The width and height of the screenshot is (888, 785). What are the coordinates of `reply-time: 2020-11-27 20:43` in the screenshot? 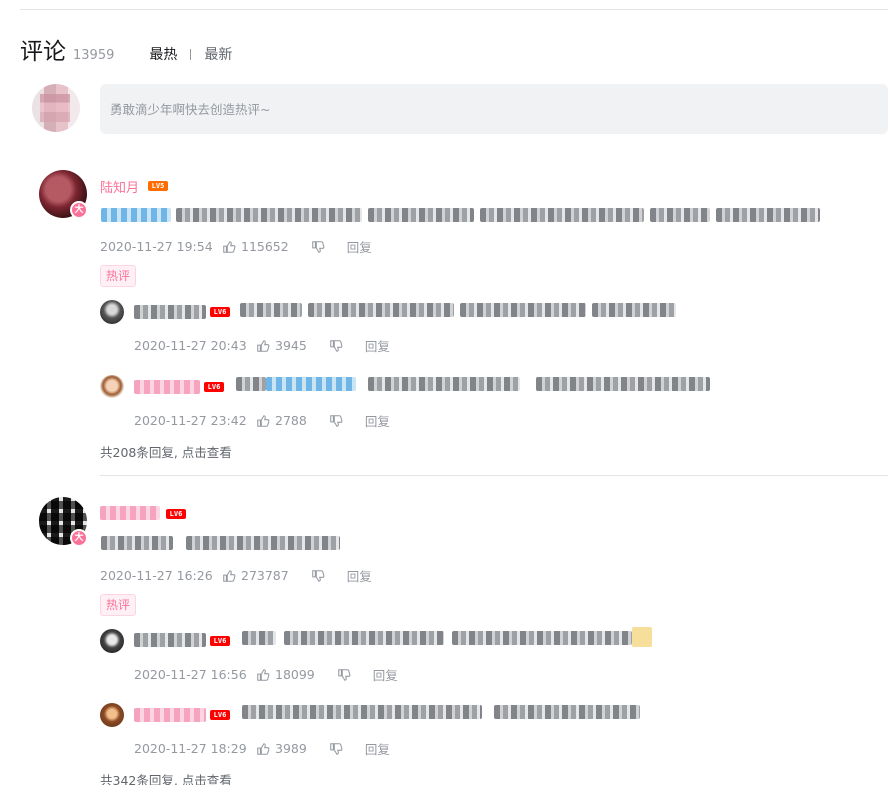 It's located at (190, 345).